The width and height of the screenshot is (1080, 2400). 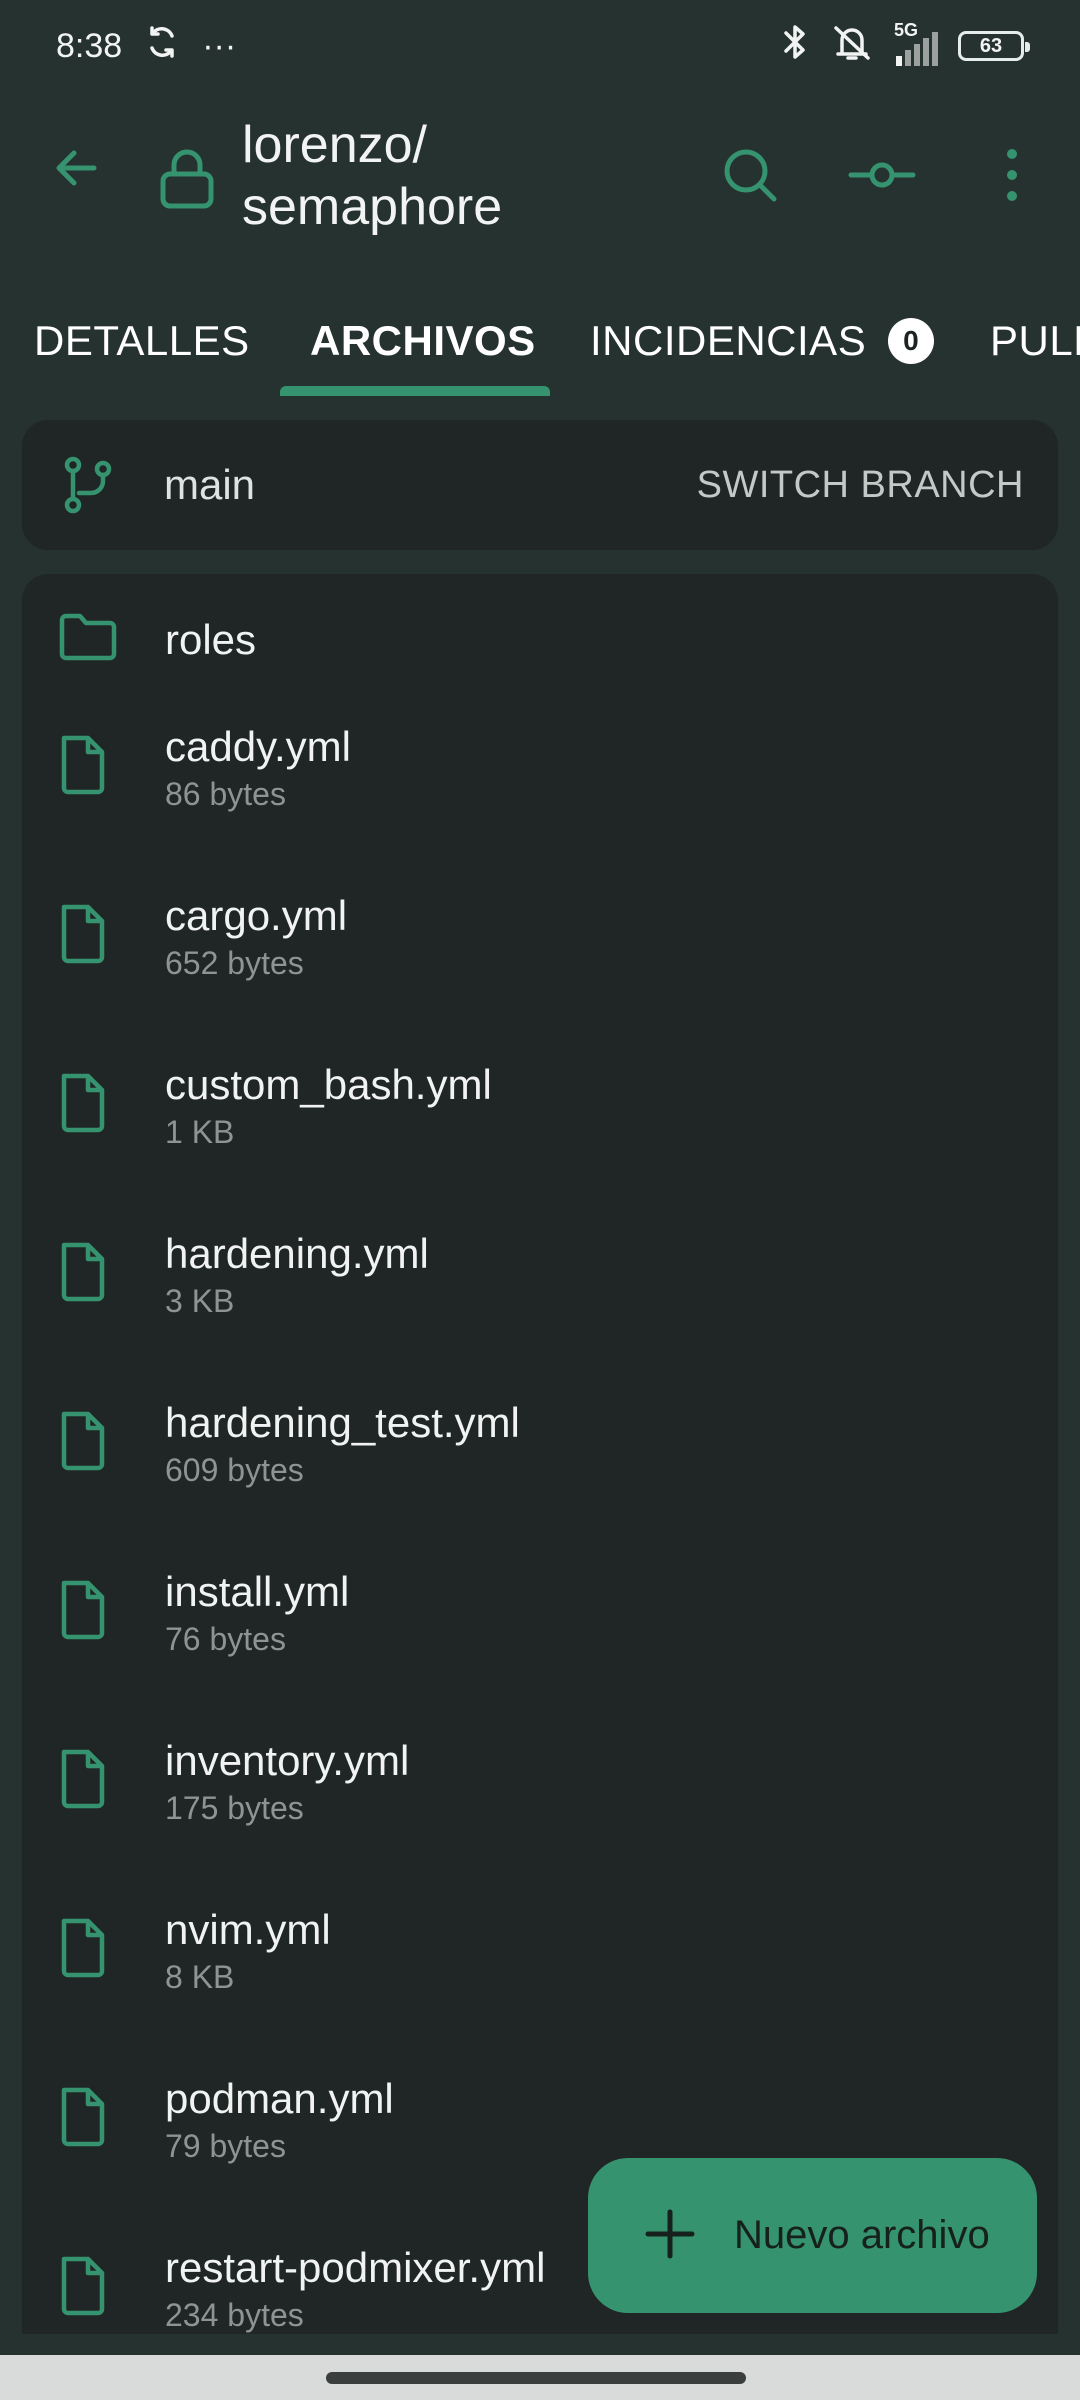 What do you see at coordinates (234, 1808) in the screenshot?
I see `file-size: 175 bytes` at bounding box center [234, 1808].